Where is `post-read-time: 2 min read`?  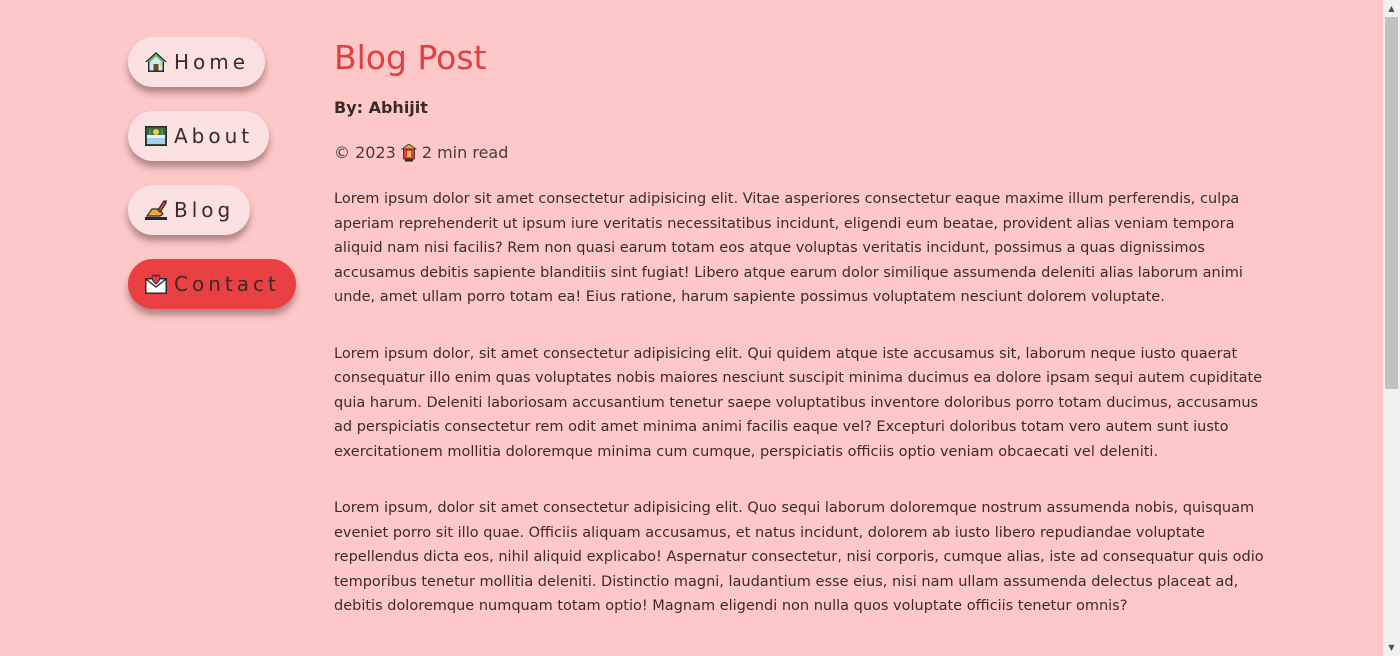 post-read-time: 2 min read is located at coordinates (465, 152).